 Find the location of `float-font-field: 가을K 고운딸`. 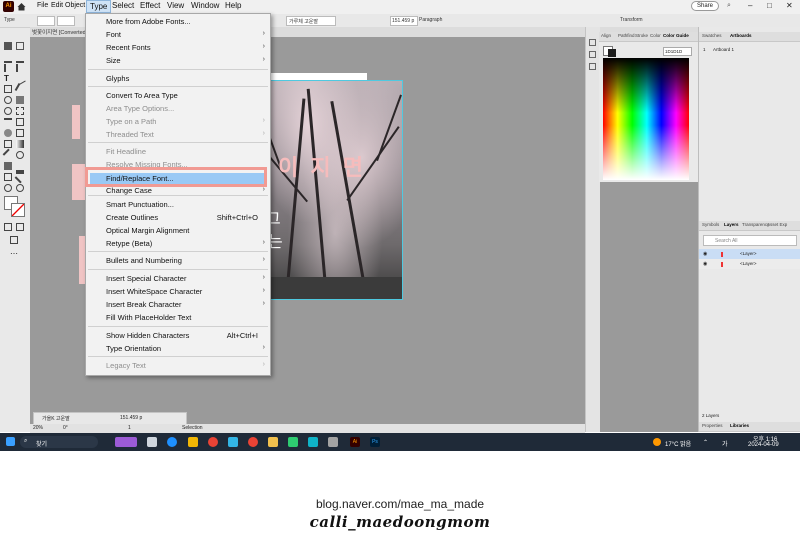

float-font-field: 가을K 고운딸 is located at coordinates (56, 418).